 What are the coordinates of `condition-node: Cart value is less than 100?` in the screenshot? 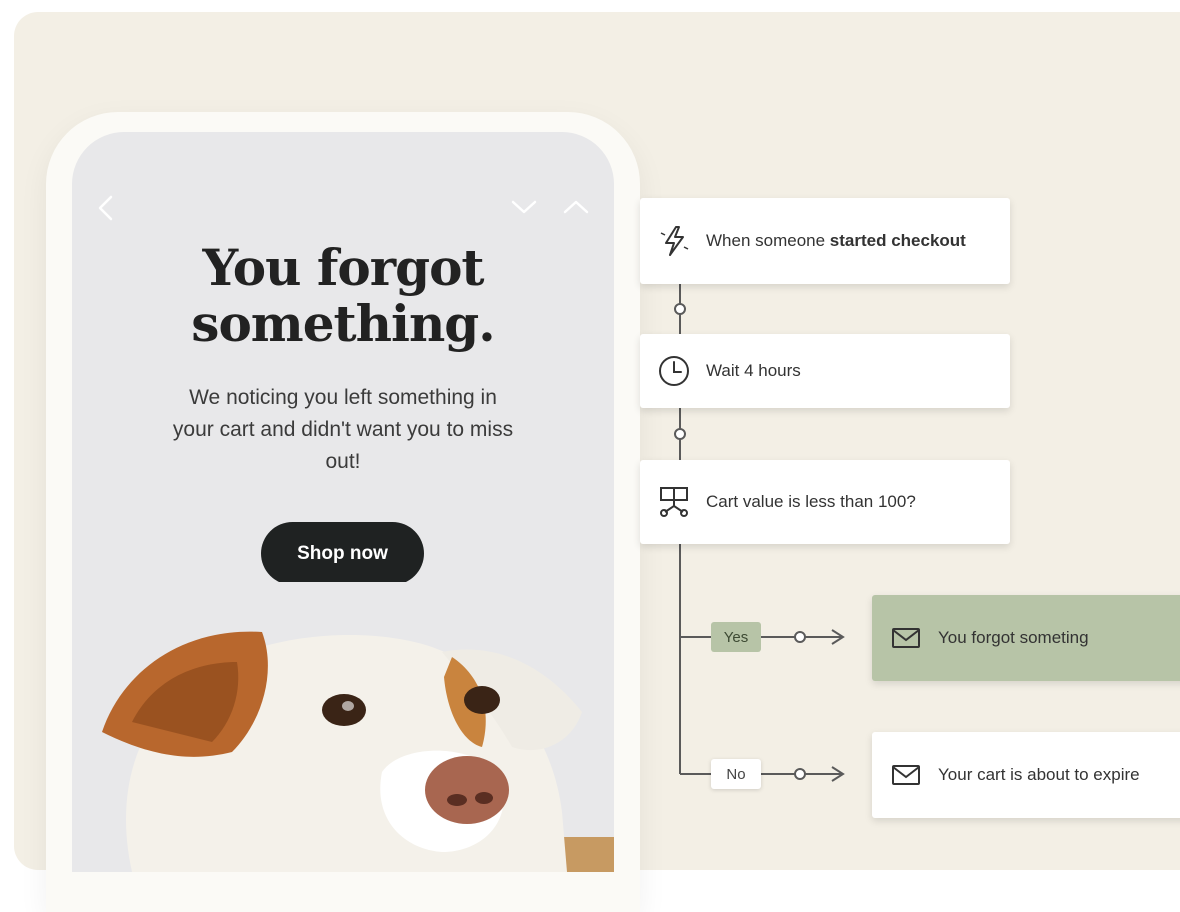 It's located at (825, 502).